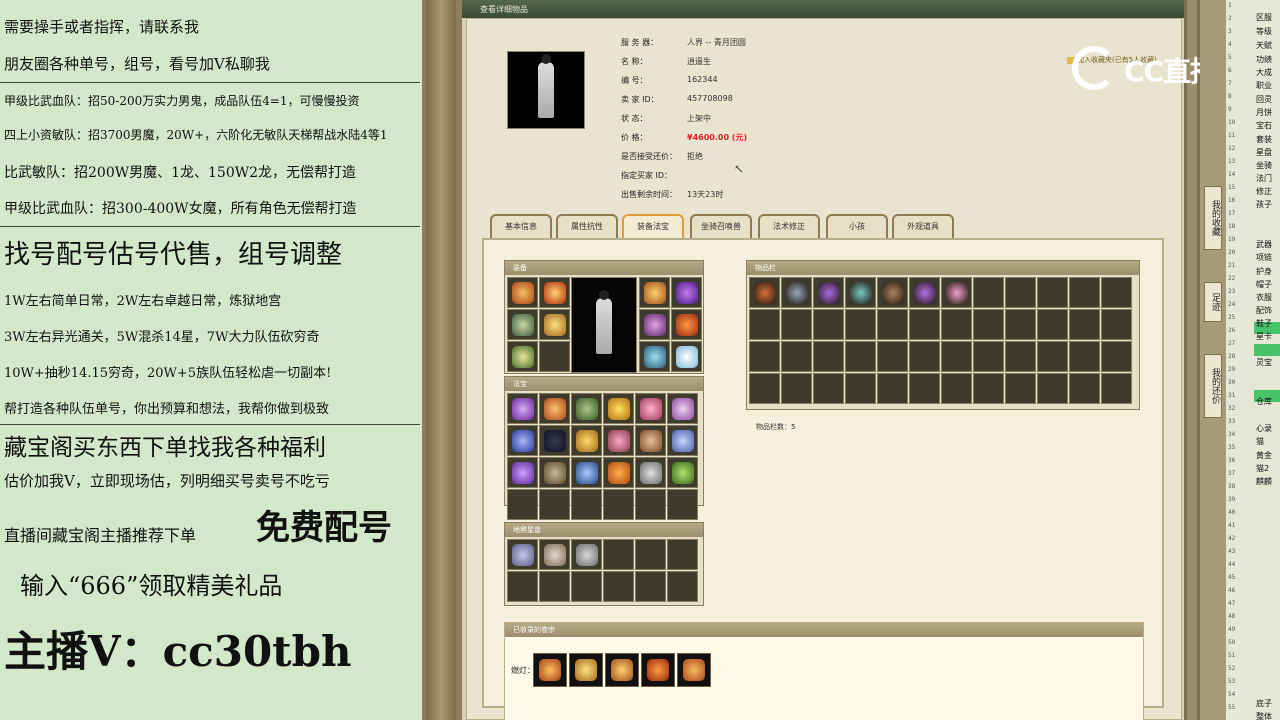 This screenshot has height=720, width=1280. I want to click on info-value-price: ¥4600.00 (元), so click(717, 137).